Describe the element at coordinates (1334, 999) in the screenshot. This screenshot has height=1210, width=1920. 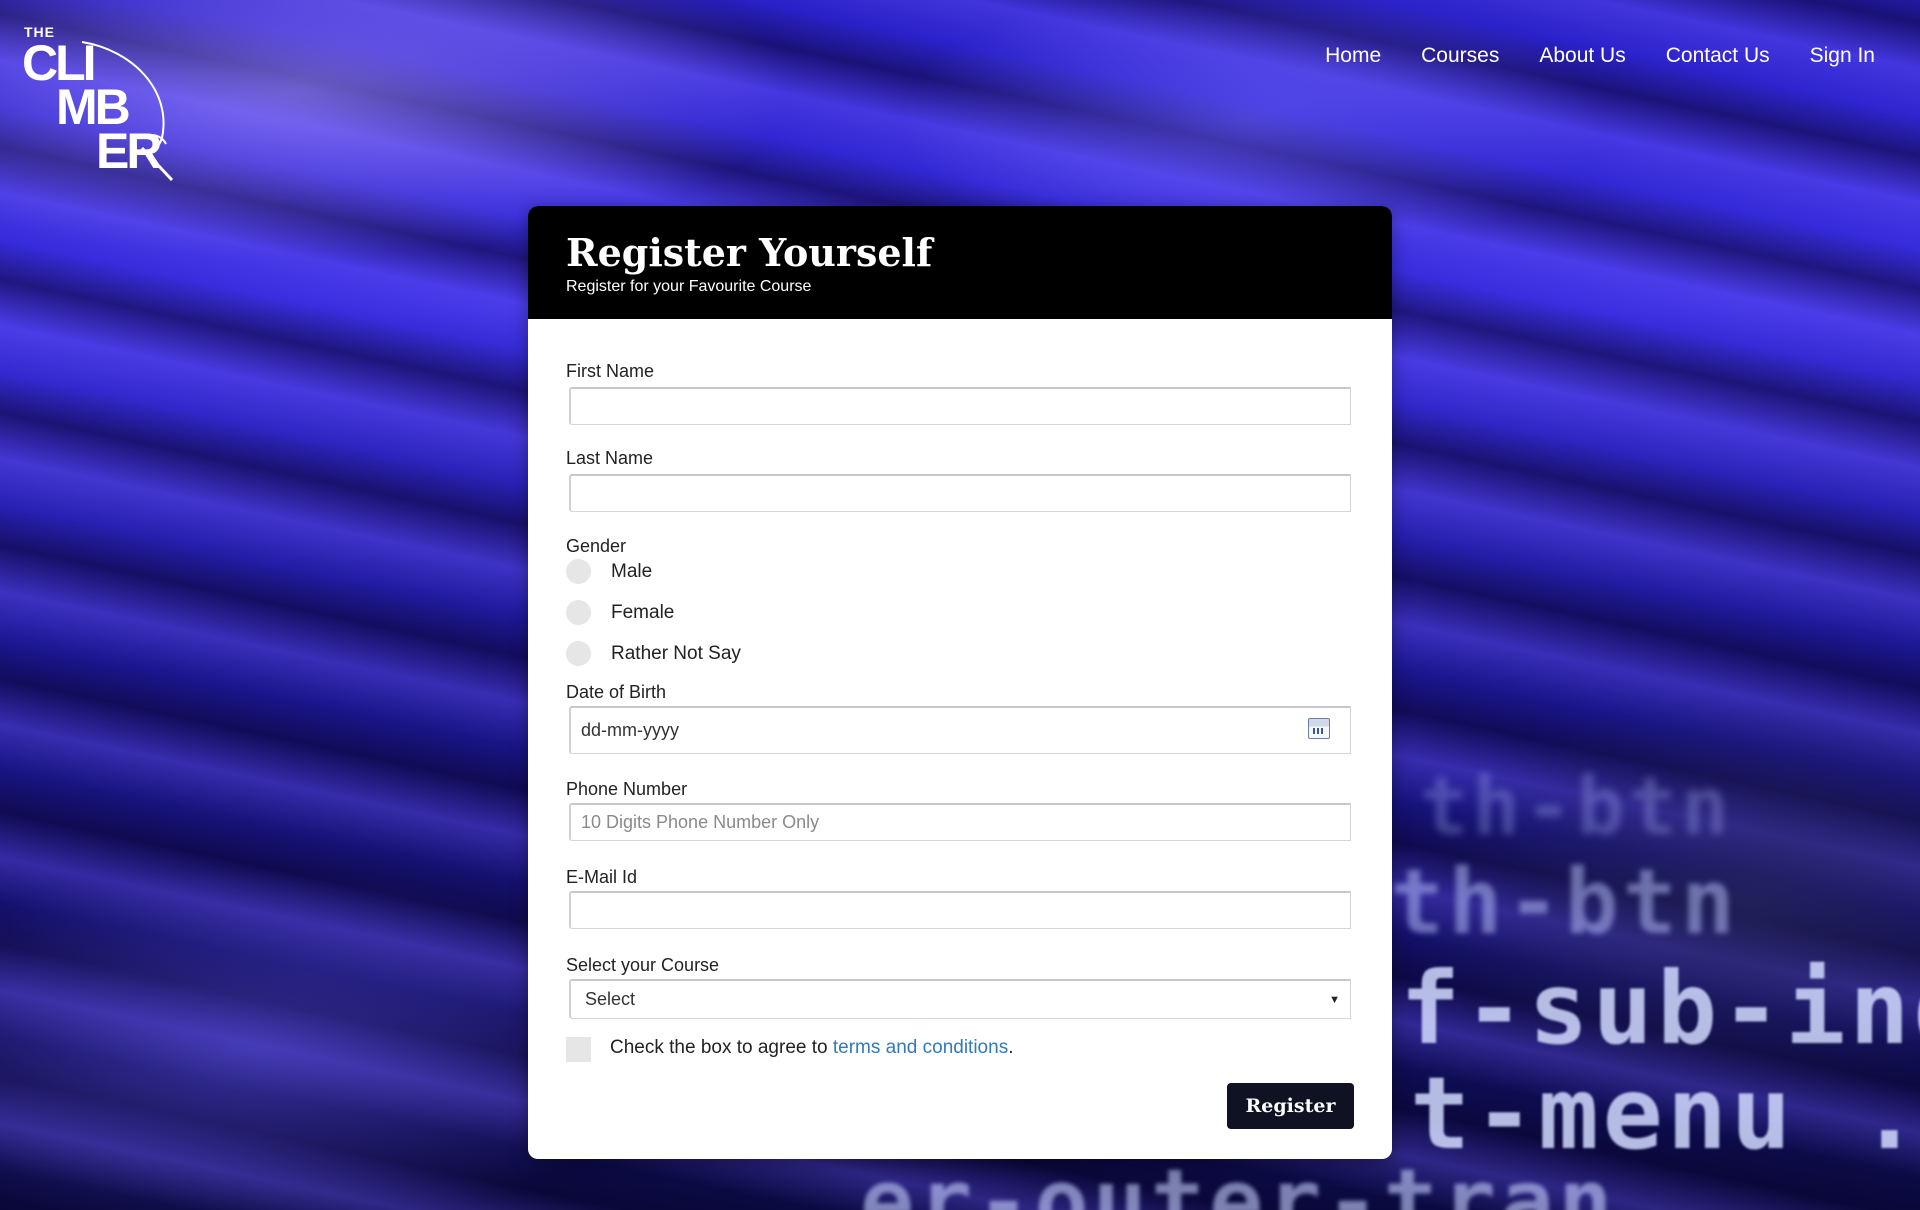
I see `chevron-down-icon: ▼` at that location.